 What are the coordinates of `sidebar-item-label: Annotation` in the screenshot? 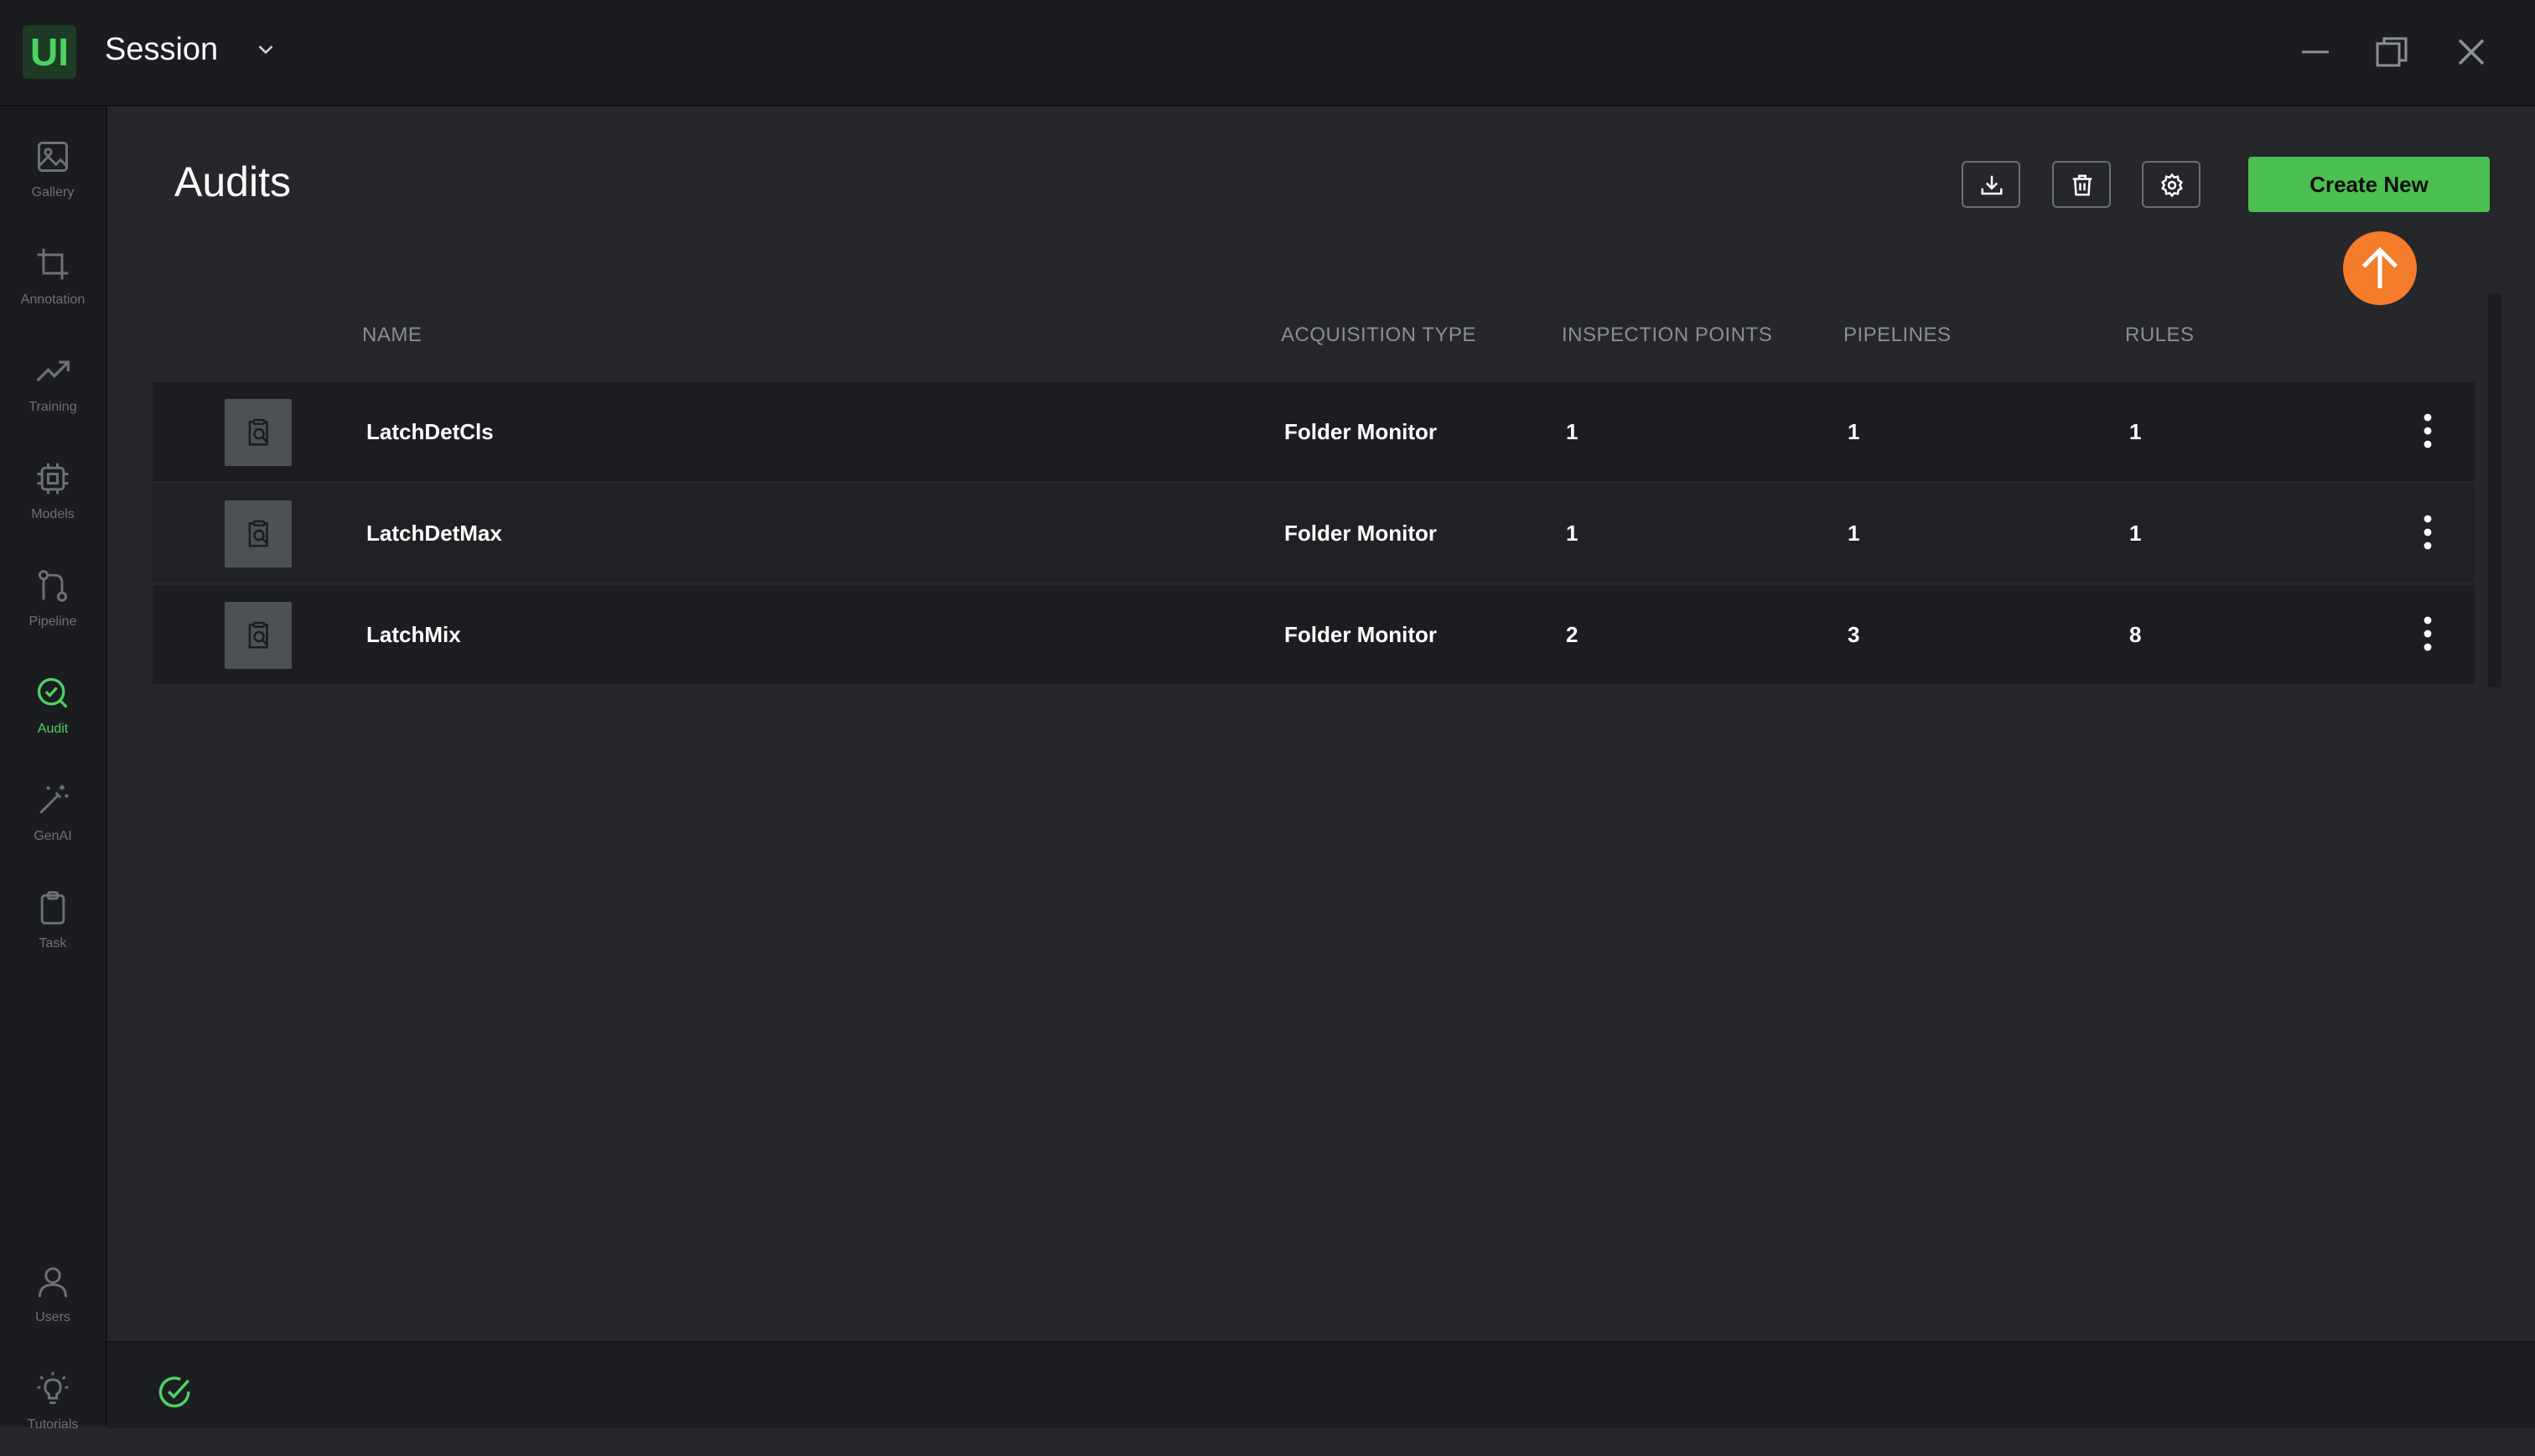 It's located at (53, 300).